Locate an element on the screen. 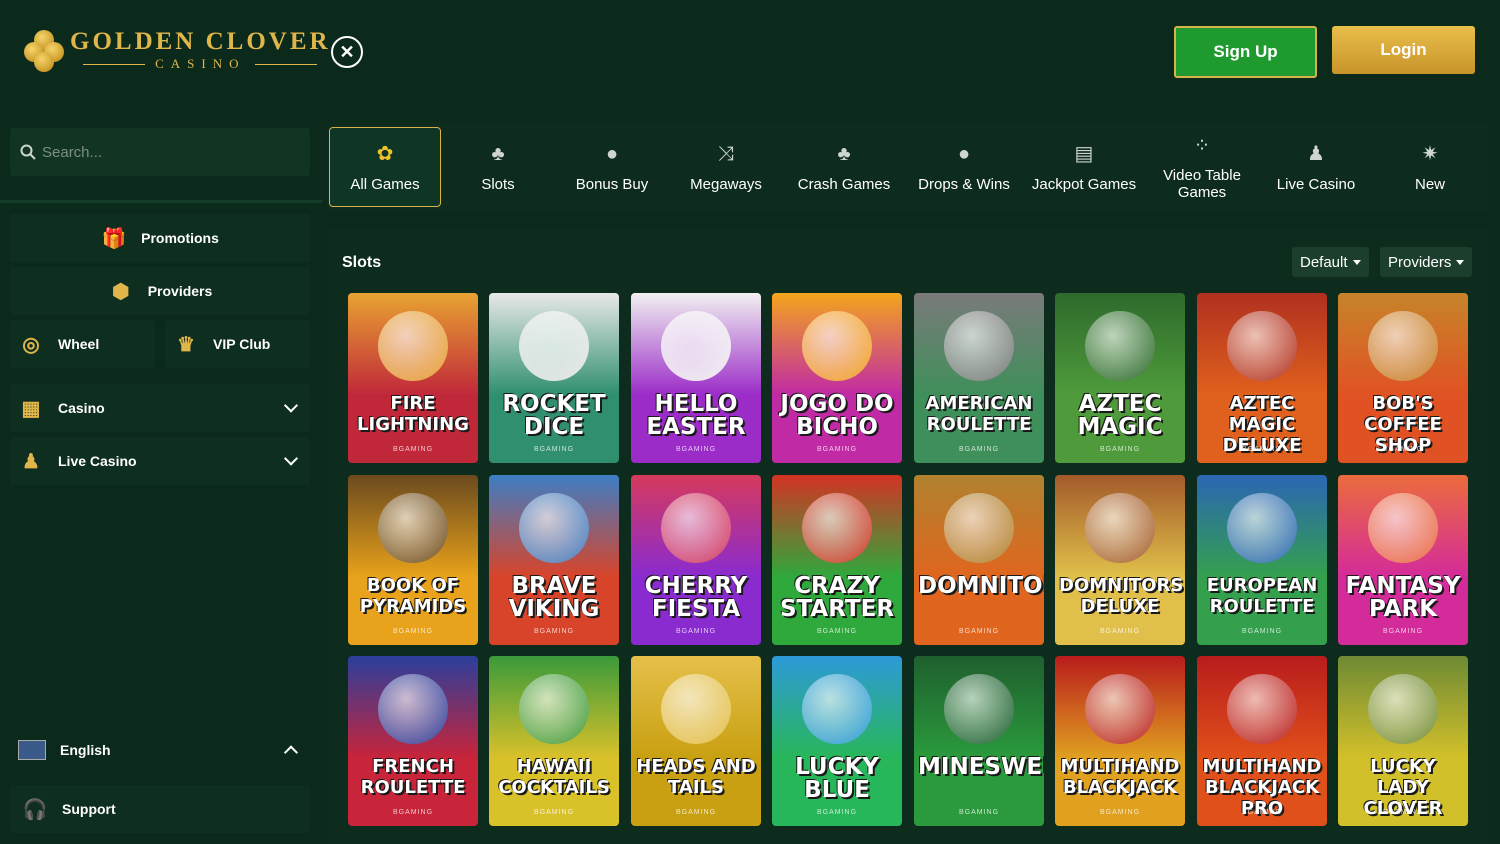  casino-label: Casino is located at coordinates (81, 408).